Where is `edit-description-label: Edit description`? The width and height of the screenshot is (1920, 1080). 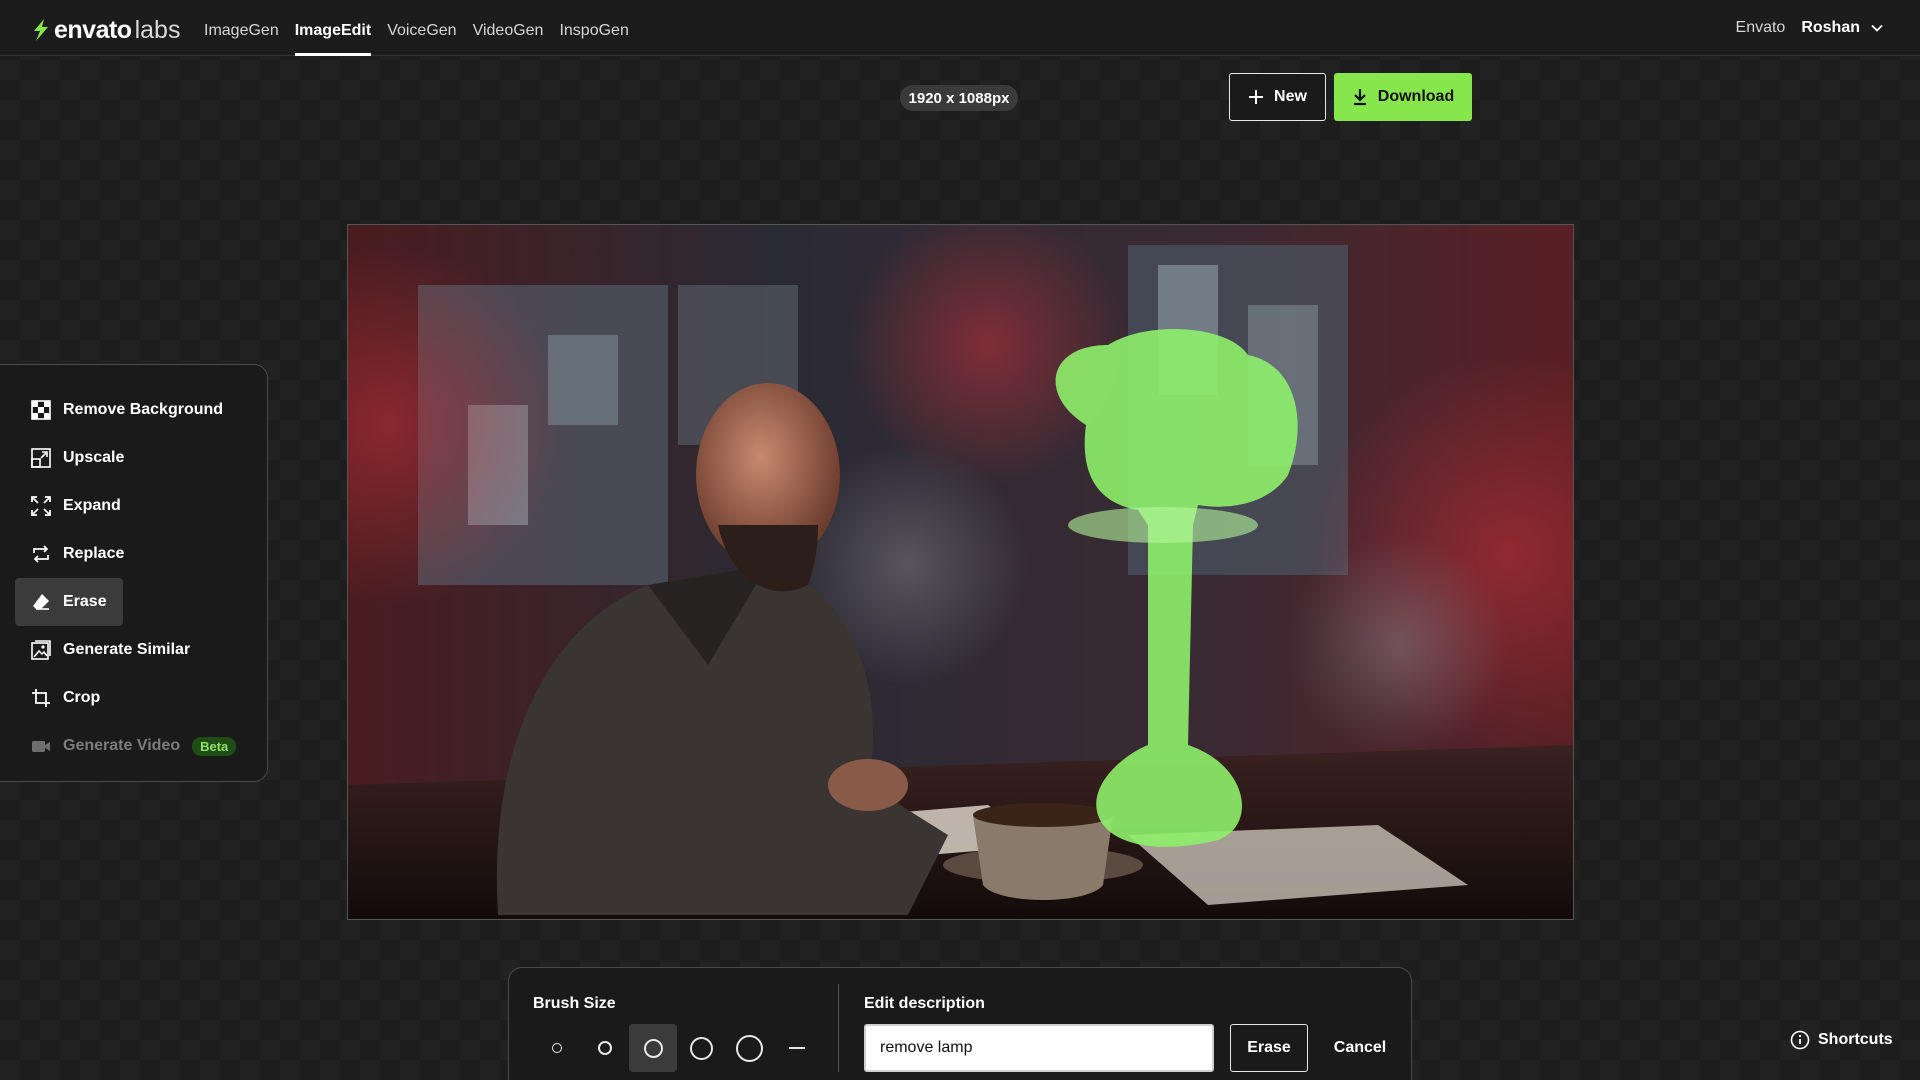
edit-description-label: Edit description is located at coordinates (924, 1003).